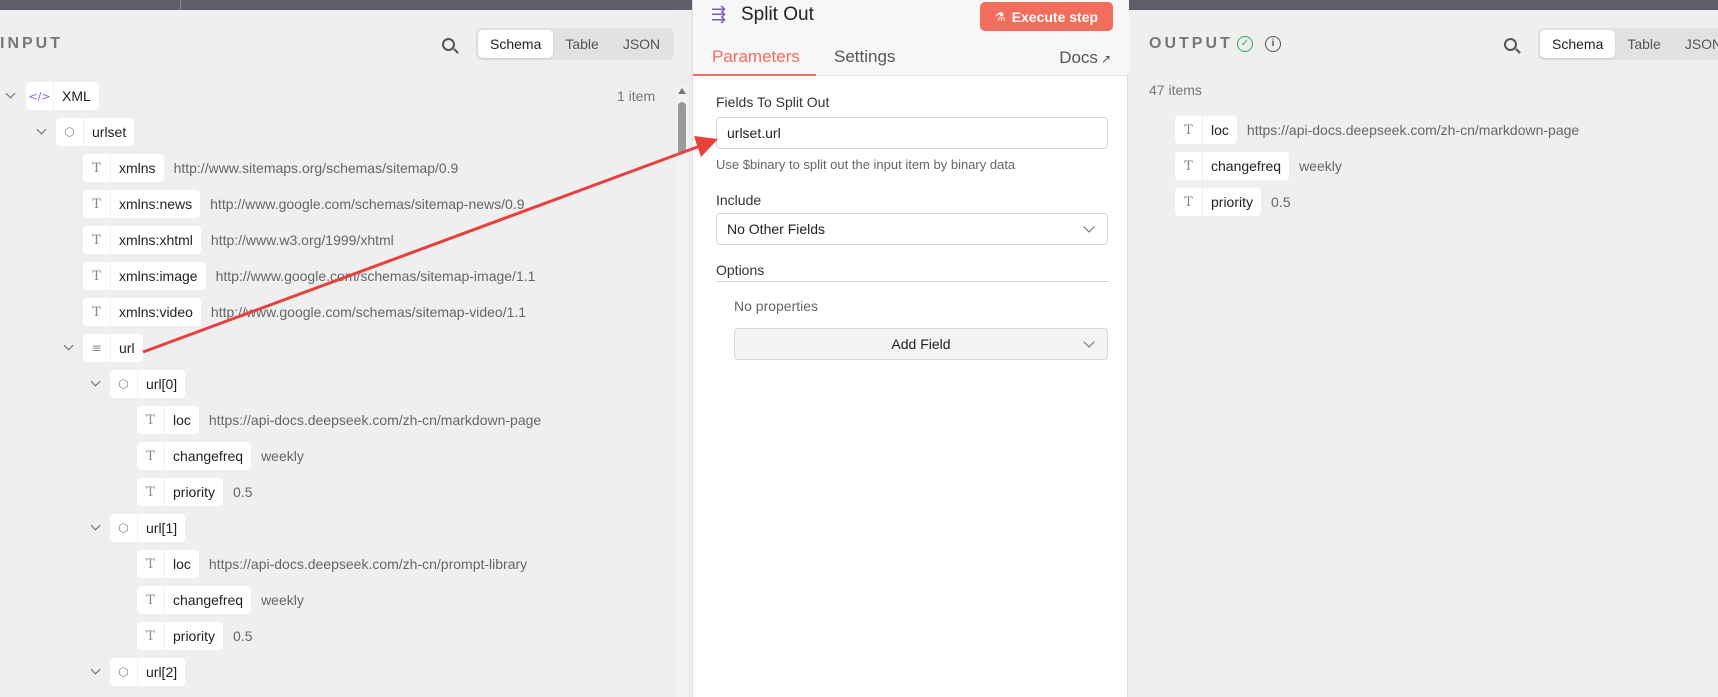 The width and height of the screenshot is (1718, 697). What do you see at coordinates (162, 384) in the screenshot?
I see `node-label: url[0]` at bounding box center [162, 384].